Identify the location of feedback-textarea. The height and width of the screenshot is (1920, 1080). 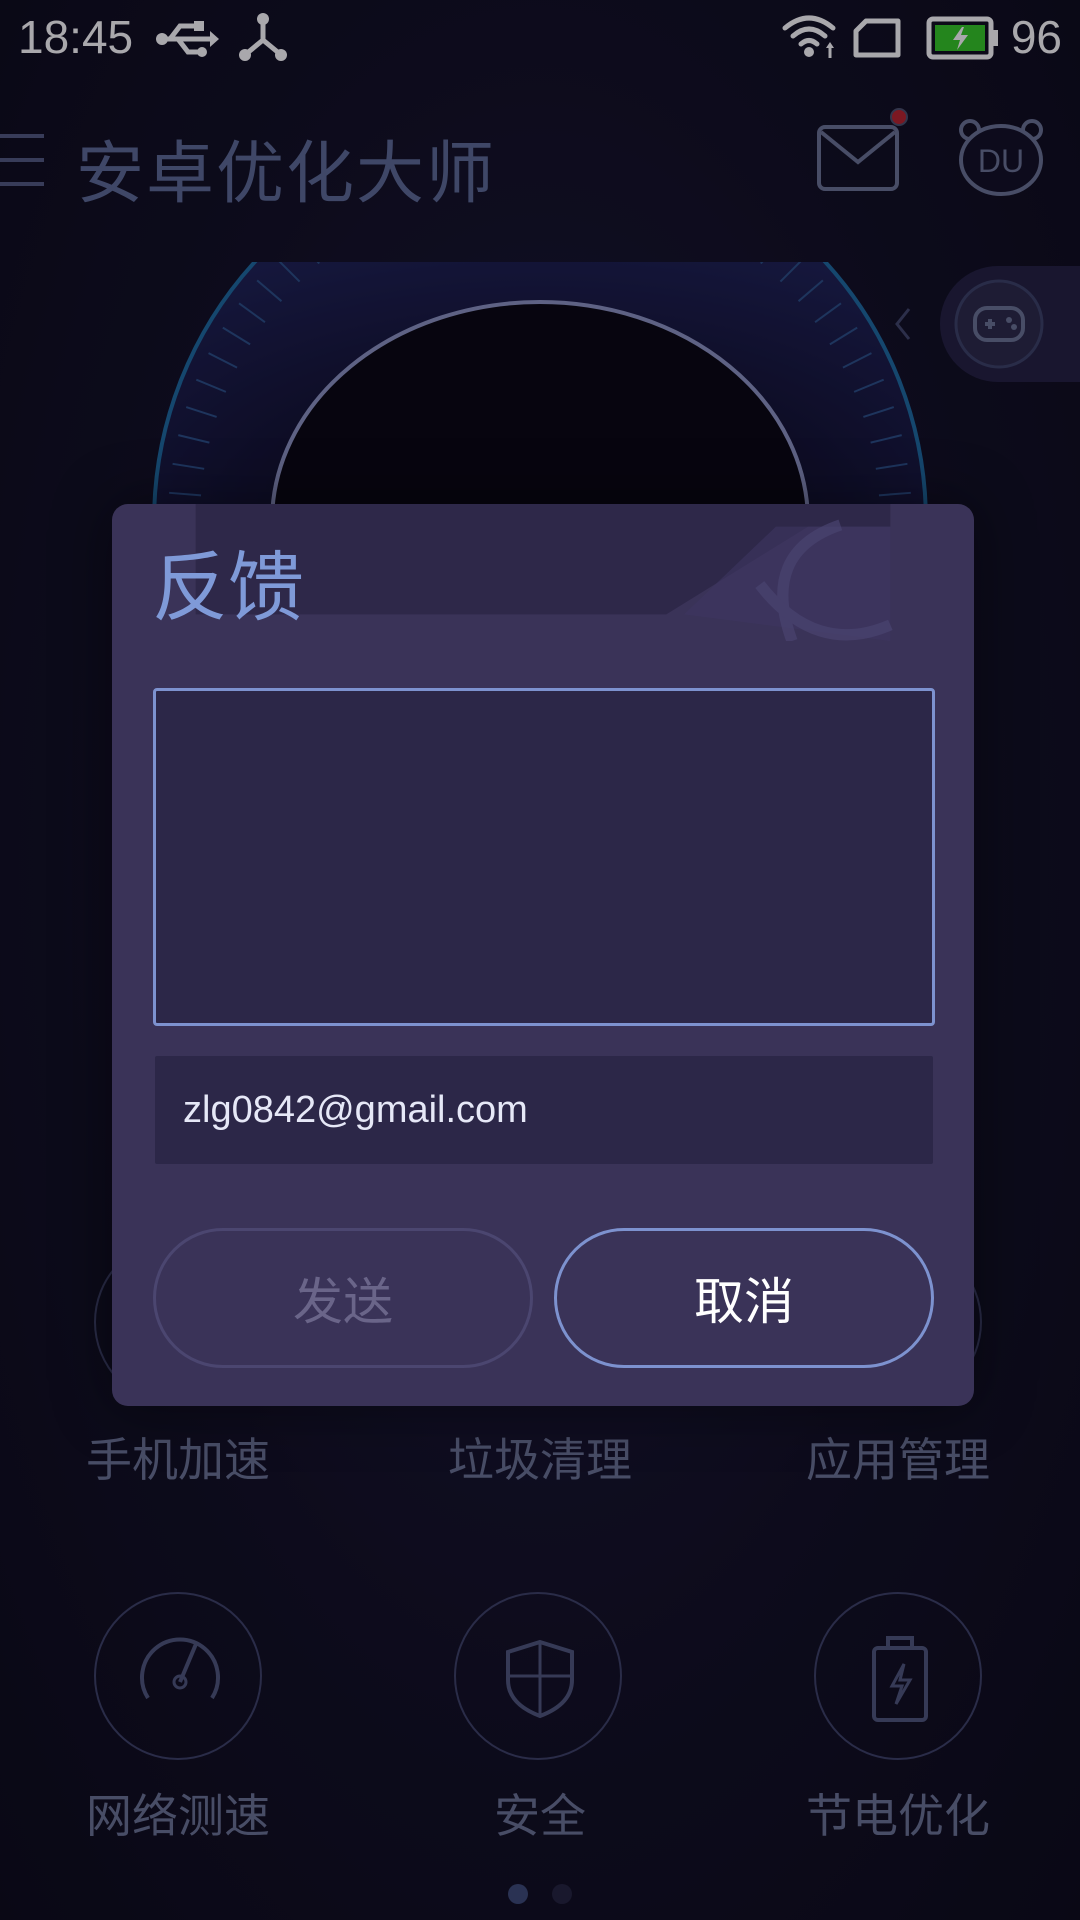
(544, 857).